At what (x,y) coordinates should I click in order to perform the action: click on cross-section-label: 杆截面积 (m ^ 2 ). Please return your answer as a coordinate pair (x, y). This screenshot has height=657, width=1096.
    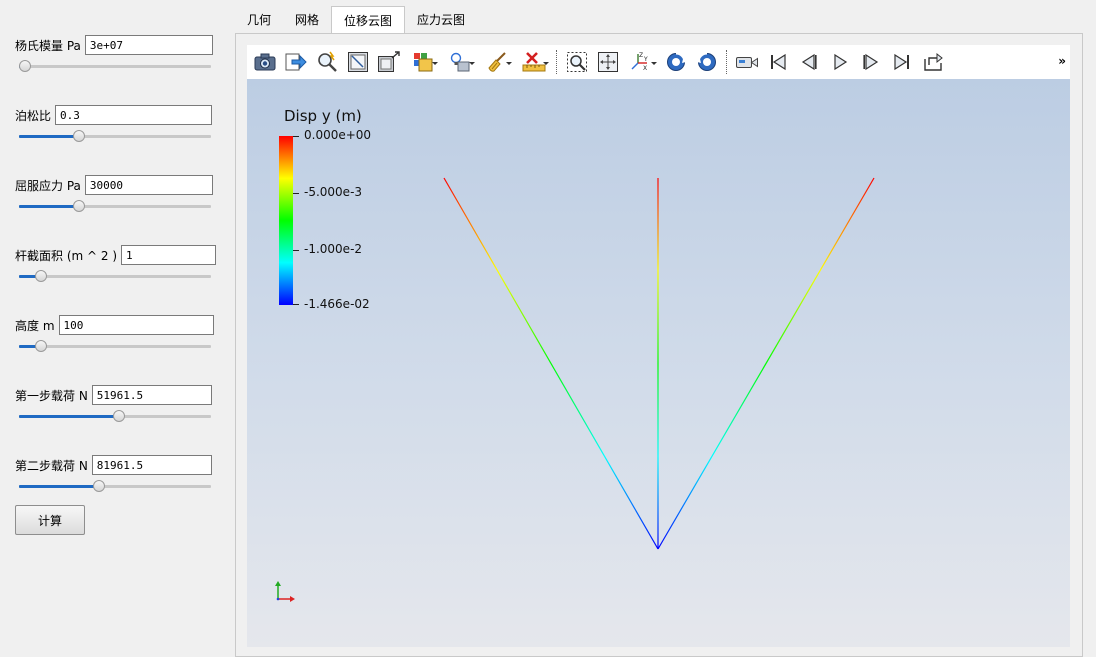
    Looking at the image, I should click on (66, 255).